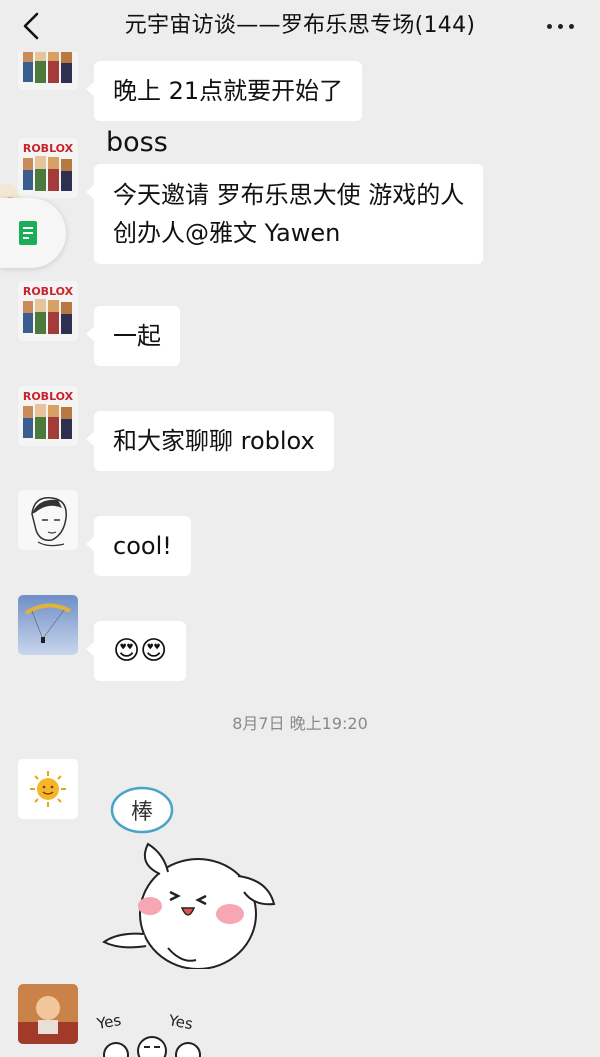 This screenshot has width=600, height=1057. I want to click on message-bubble: cool!, so click(138, 546).